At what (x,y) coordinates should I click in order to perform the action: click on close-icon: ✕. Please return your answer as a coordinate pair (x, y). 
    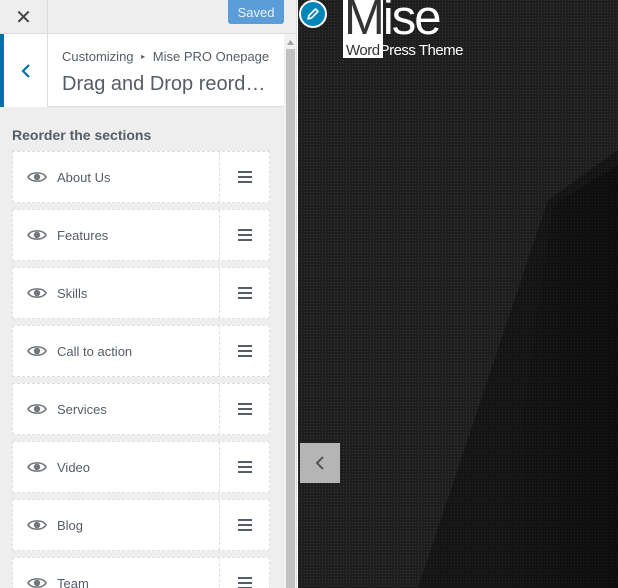
    Looking at the image, I should click on (23, 17).